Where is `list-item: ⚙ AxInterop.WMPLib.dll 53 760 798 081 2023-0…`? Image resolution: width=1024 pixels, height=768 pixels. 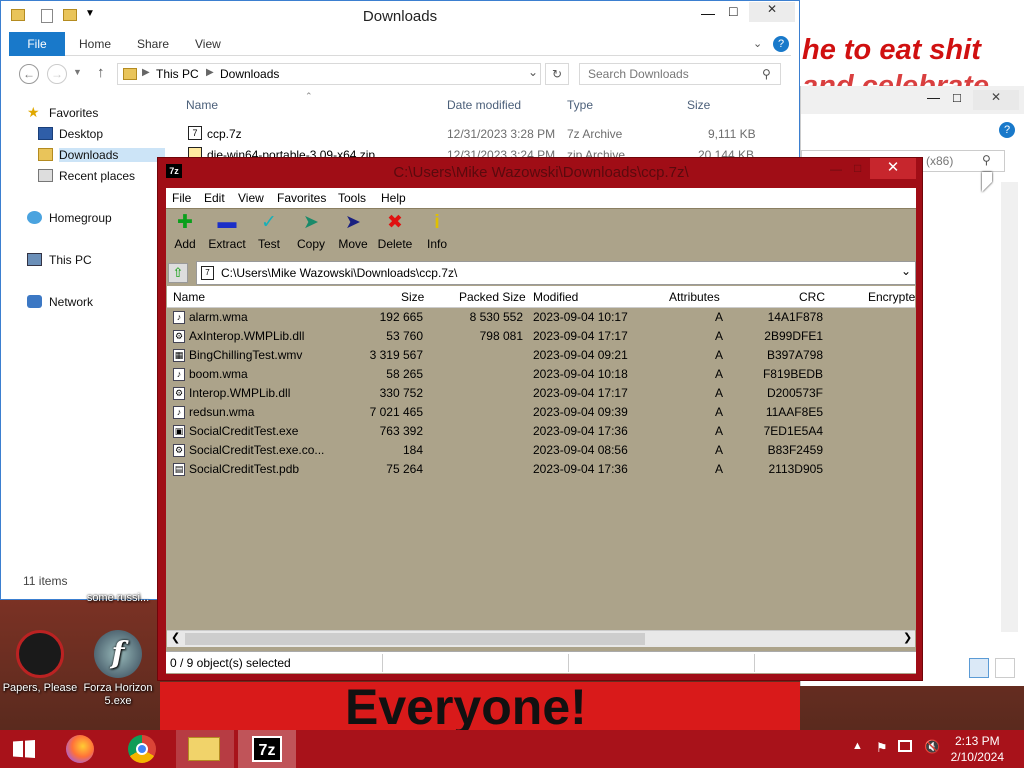
list-item: ⚙ AxInterop.WMPLib.dll 53 760 798 081 2023-0… is located at coordinates (541, 336).